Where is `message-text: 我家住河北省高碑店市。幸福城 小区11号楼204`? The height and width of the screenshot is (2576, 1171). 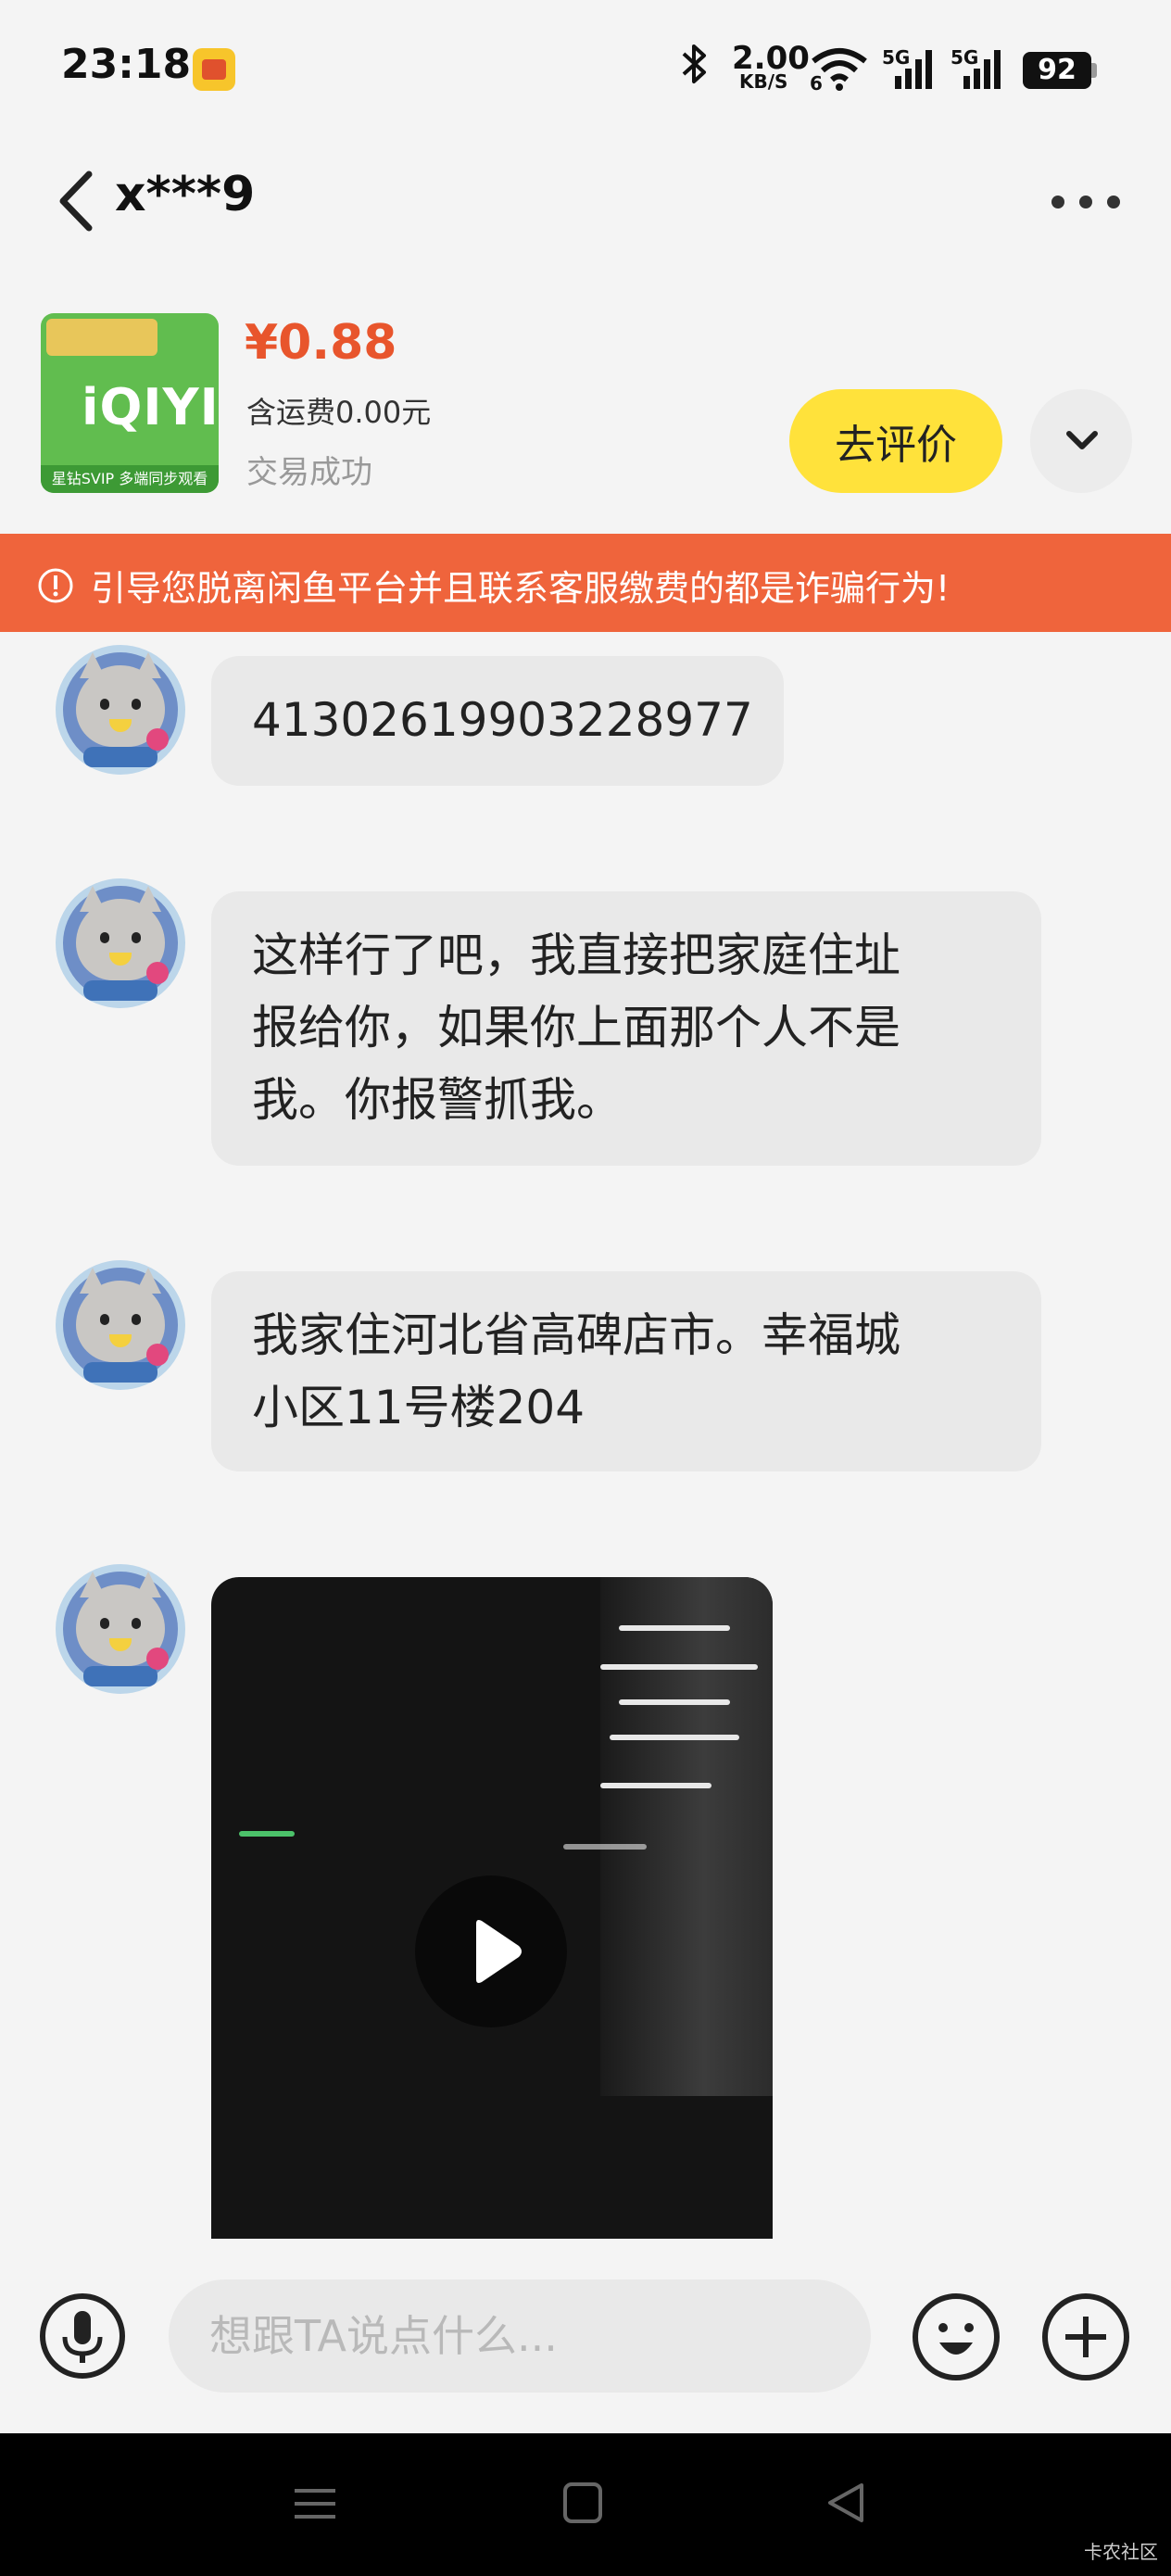 message-text: 我家住河北省高碑店市。幸福城 小区11号楼204 is located at coordinates (576, 1371).